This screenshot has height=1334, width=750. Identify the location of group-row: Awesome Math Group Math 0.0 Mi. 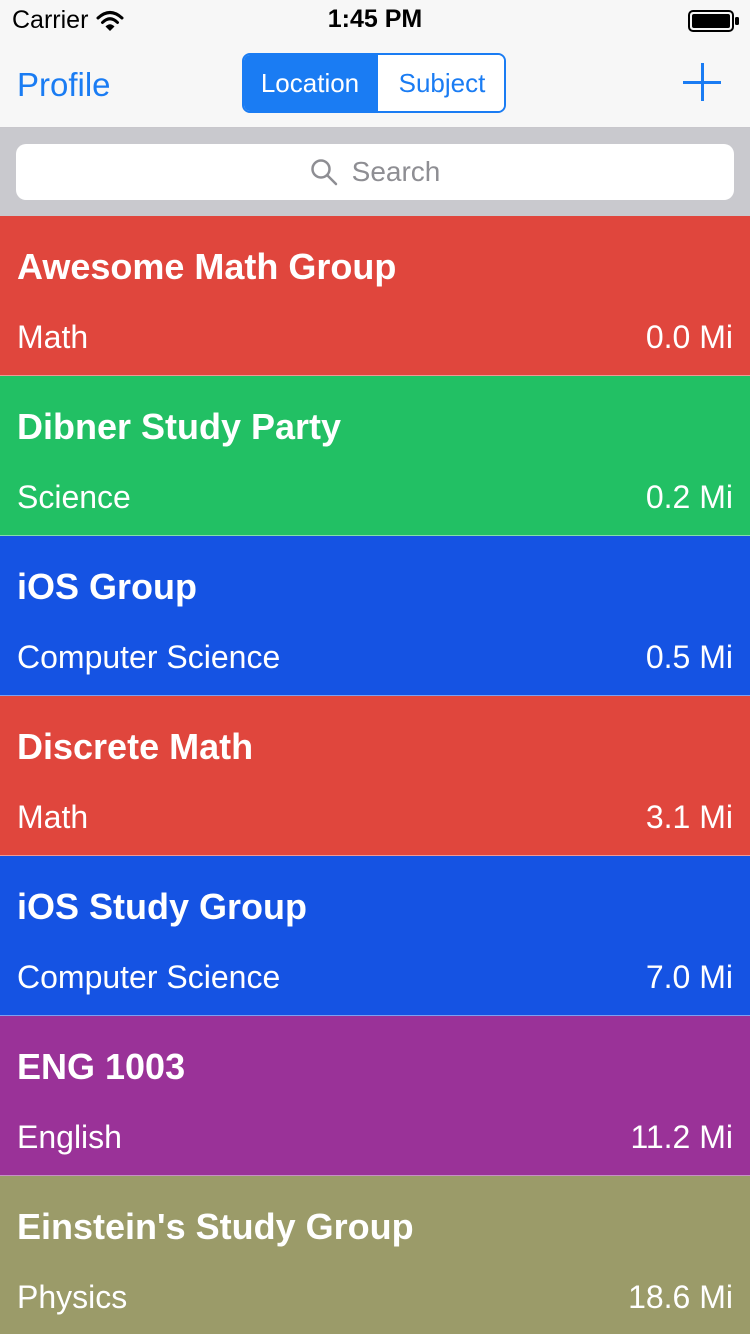
(375, 296).